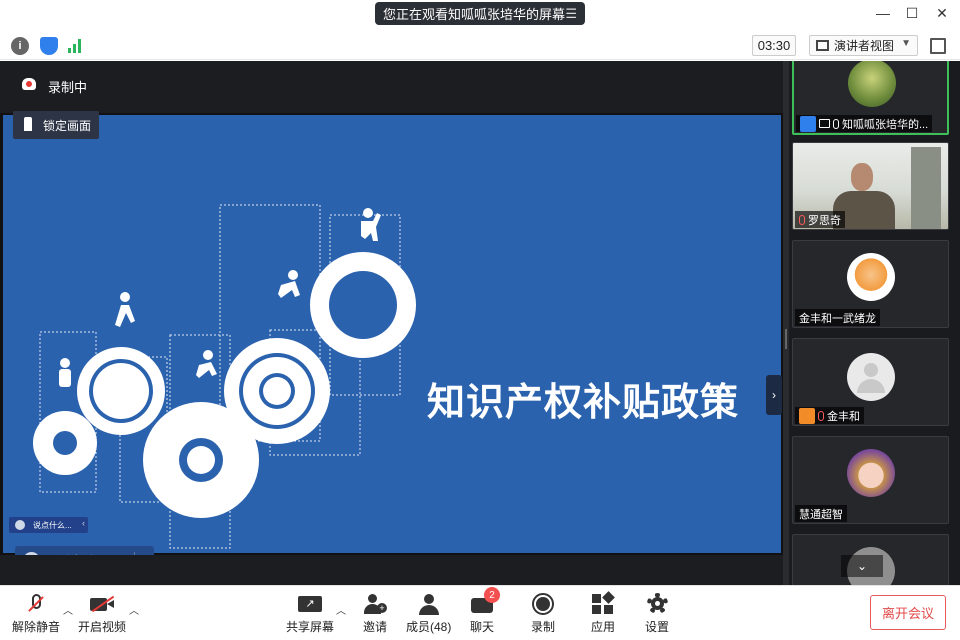 The image size is (960, 640). I want to click on chat-input-mini: 说点什么... ‹, so click(48, 525).